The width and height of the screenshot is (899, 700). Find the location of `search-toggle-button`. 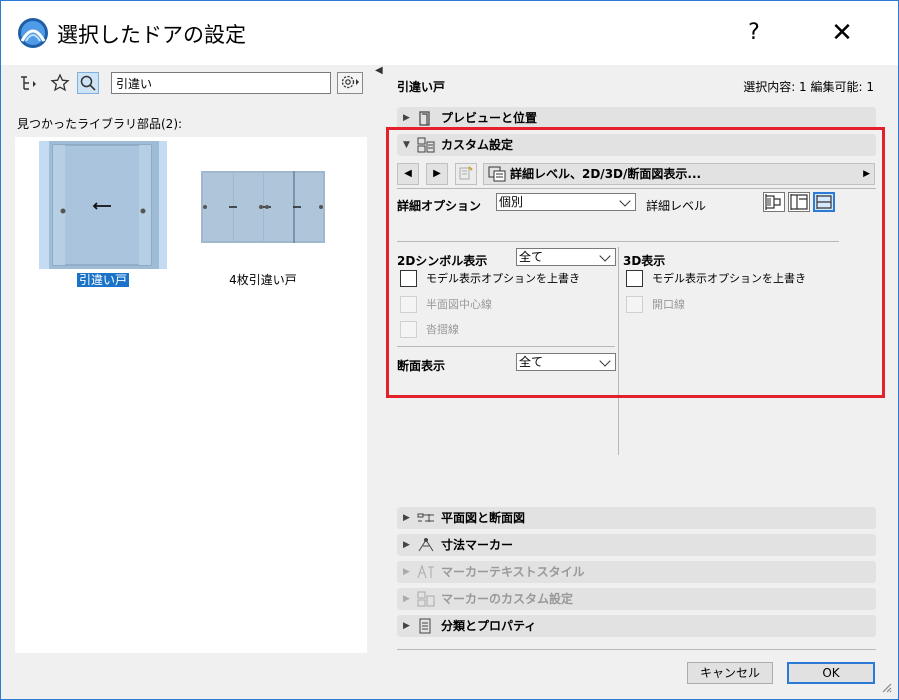

search-toggle-button is located at coordinates (88, 83).